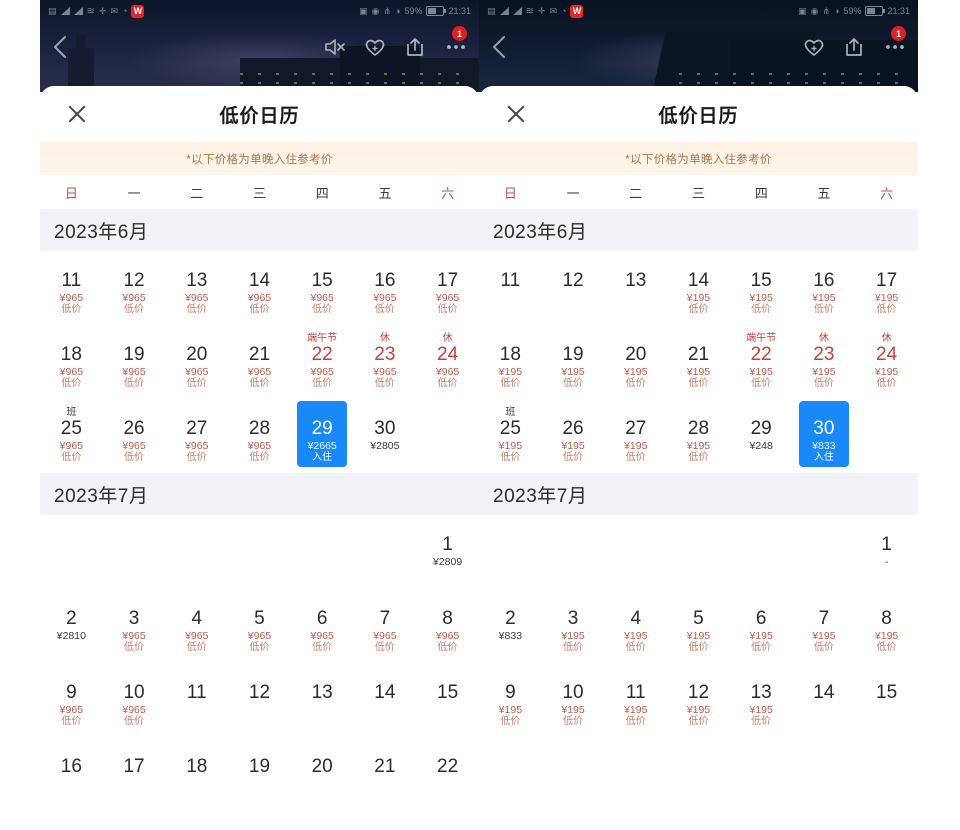 This screenshot has width=960, height=830. What do you see at coordinates (824, 288) in the screenshot?
I see `calendar-day-cell: 16 ¥195 低价` at bounding box center [824, 288].